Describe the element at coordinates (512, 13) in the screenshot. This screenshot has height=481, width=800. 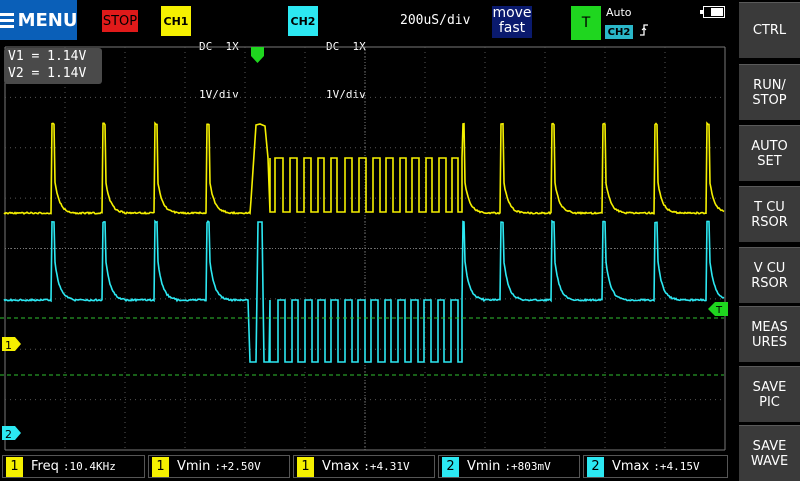
I see `move-mode-line1: move` at that location.